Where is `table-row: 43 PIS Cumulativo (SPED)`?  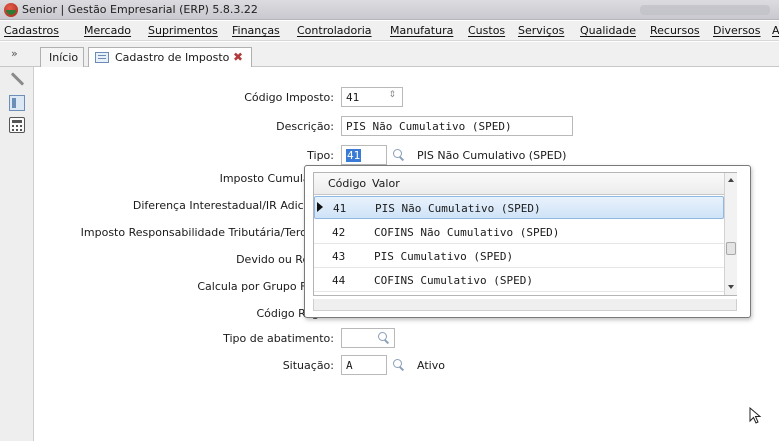
table-row: 43 PIS Cumulativo (SPED) is located at coordinates (519, 256).